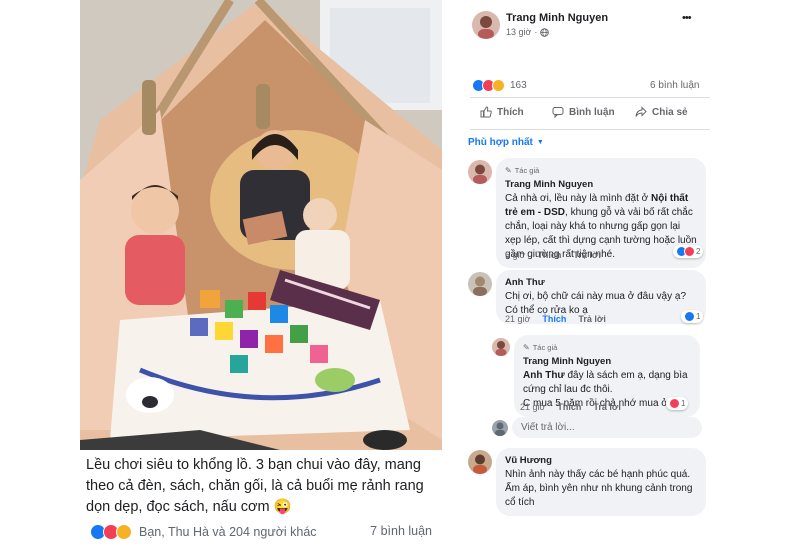 This screenshot has width=800, height=550. I want to click on caret-down-icon: ▼, so click(540, 142).